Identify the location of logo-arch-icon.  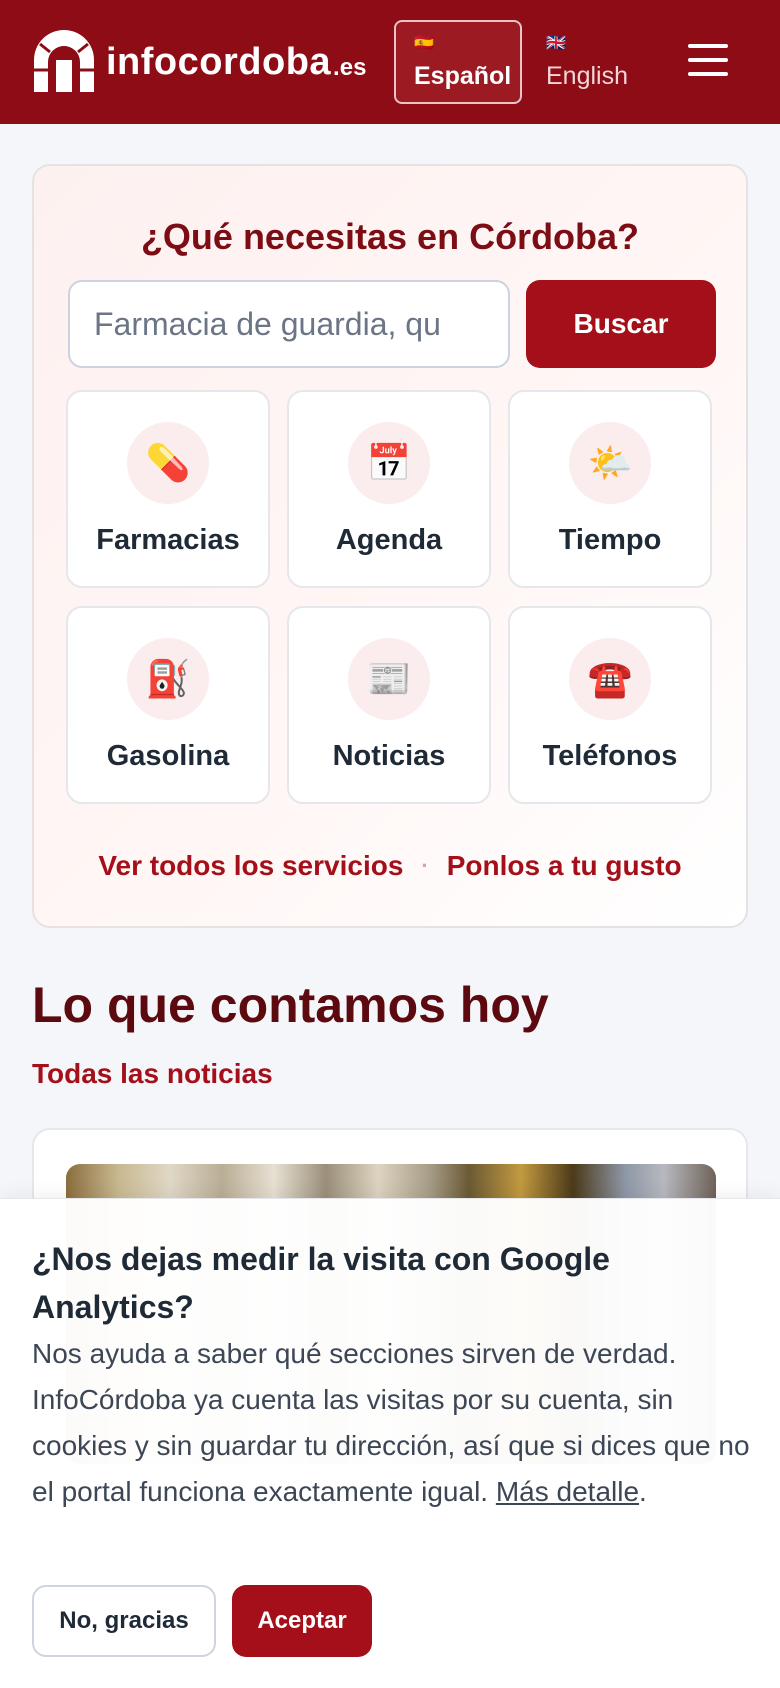
(64, 61).